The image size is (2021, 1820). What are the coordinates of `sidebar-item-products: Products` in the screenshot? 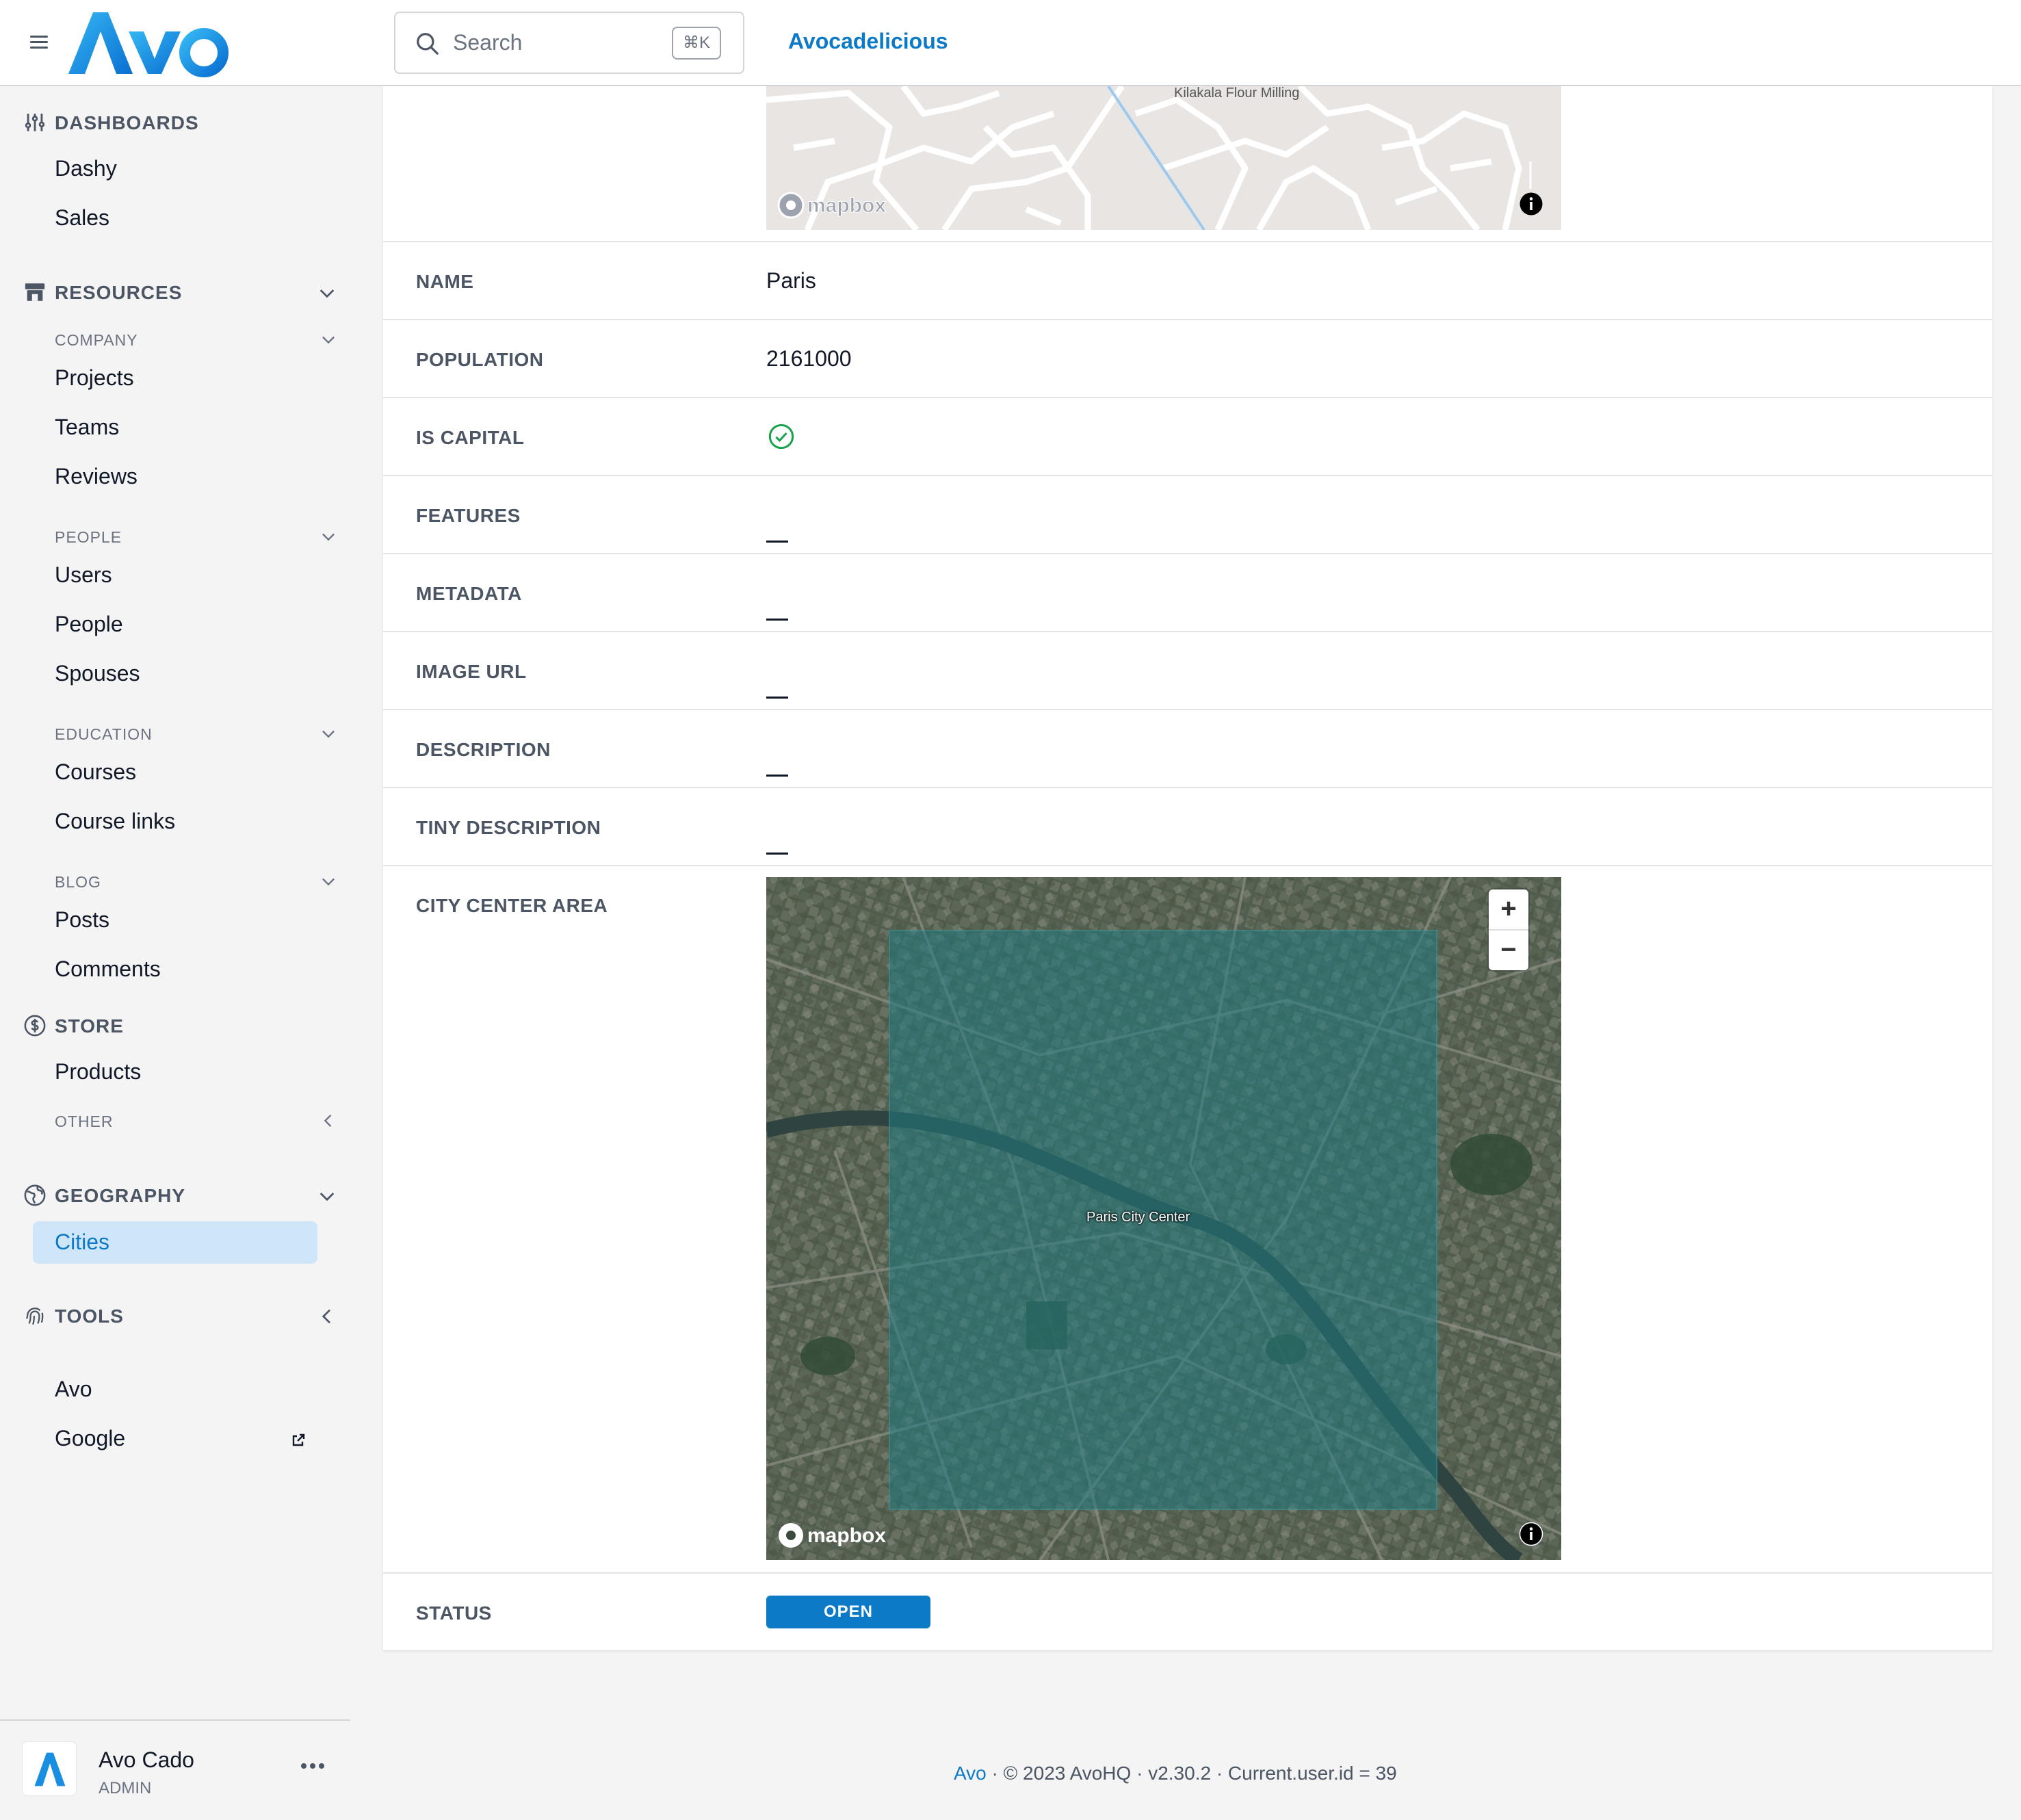 It's located at (98, 1071).